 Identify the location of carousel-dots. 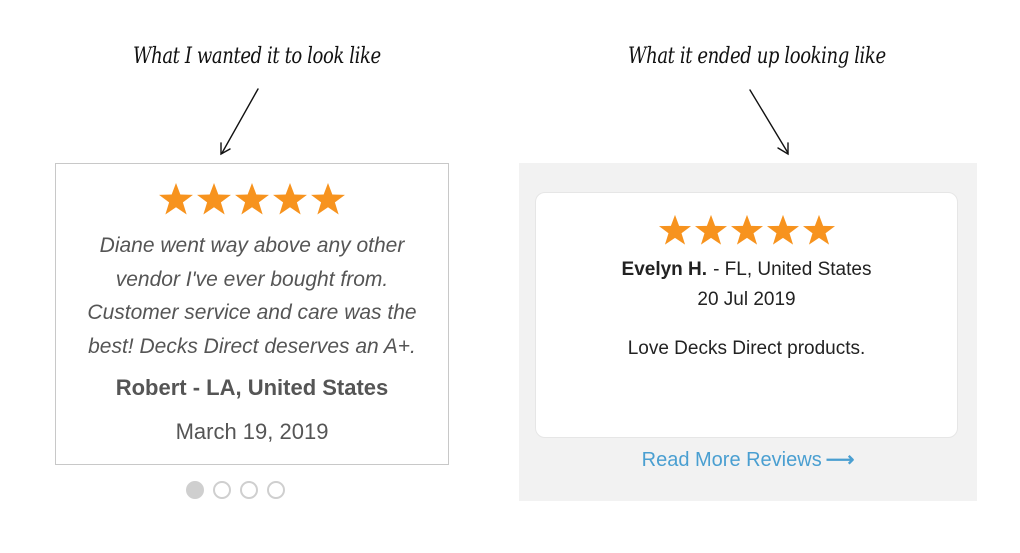
(235, 490).